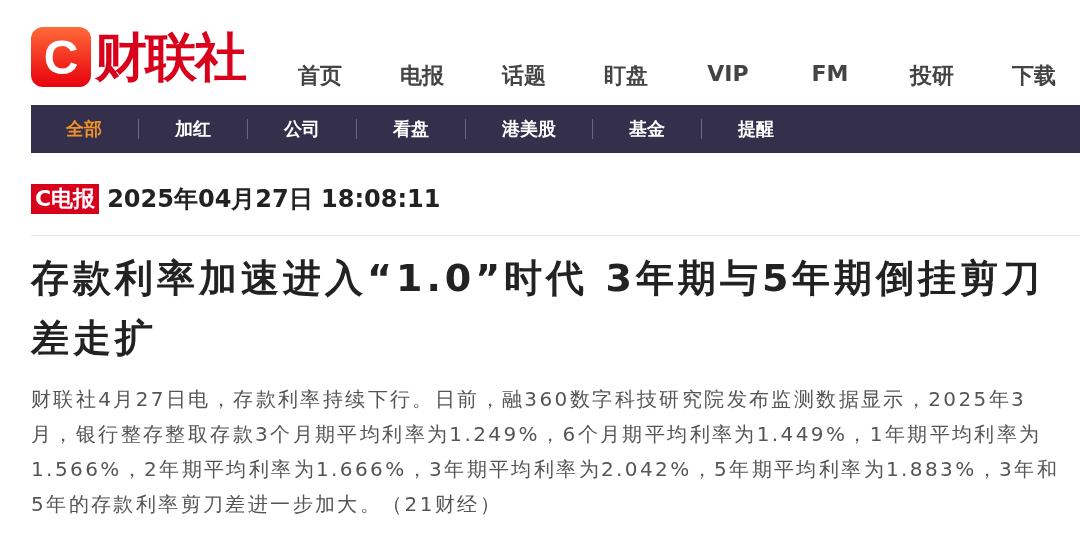  Describe the element at coordinates (728, 76) in the screenshot. I see `nav-link: VIP` at that location.